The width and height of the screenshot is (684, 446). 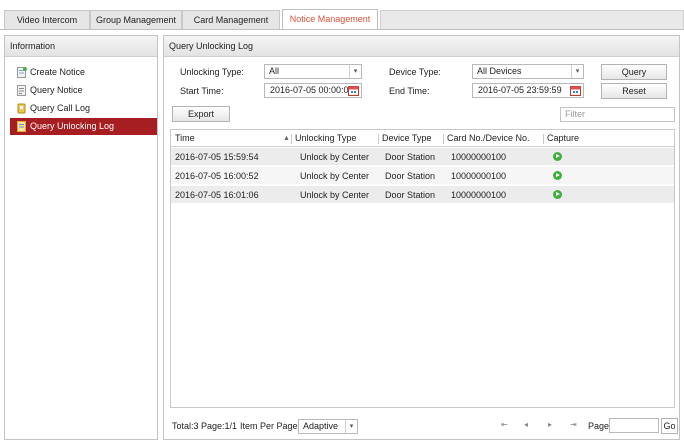 What do you see at coordinates (634, 425) in the screenshot?
I see `page-number-input` at bounding box center [634, 425].